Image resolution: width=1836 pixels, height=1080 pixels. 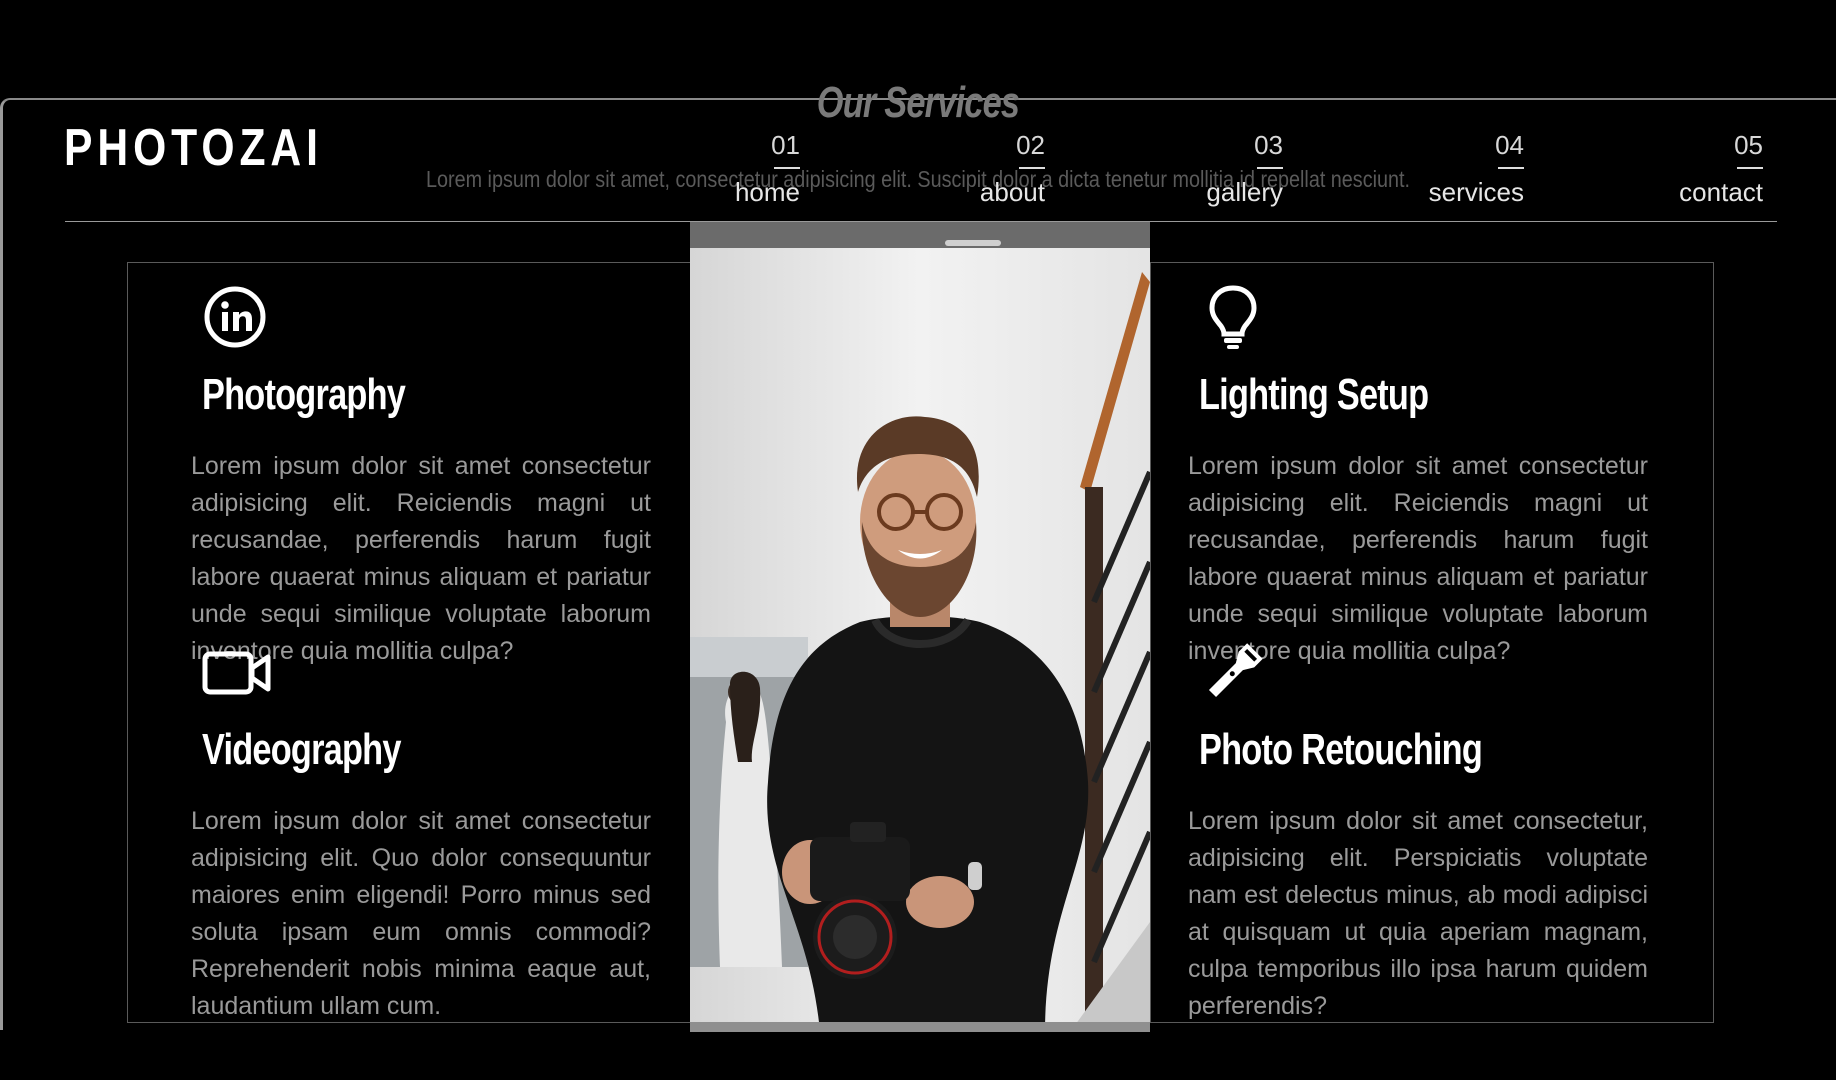 What do you see at coordinates (1268, 145) in the screenshot?
I see `nav-number: 03` at bounding box center [1268, 145].